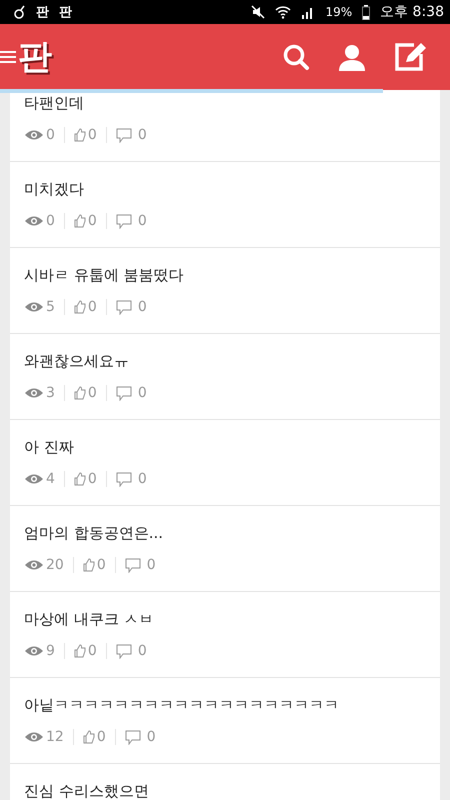 This screenshot has height=800, width=450. What do you see at coordinates (54, 189) in the screenshot?
I see `post-title: 미치겠다` at bounding box center [54, 189].